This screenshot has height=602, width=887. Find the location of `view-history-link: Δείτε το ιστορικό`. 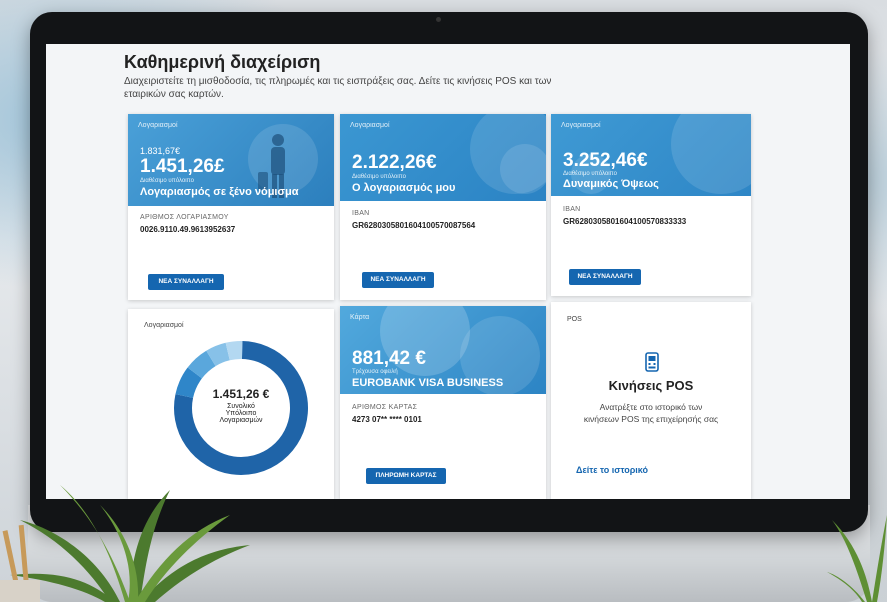

view-history-link: Δείτε το ιστορικό is located at coordinates (612, 470).